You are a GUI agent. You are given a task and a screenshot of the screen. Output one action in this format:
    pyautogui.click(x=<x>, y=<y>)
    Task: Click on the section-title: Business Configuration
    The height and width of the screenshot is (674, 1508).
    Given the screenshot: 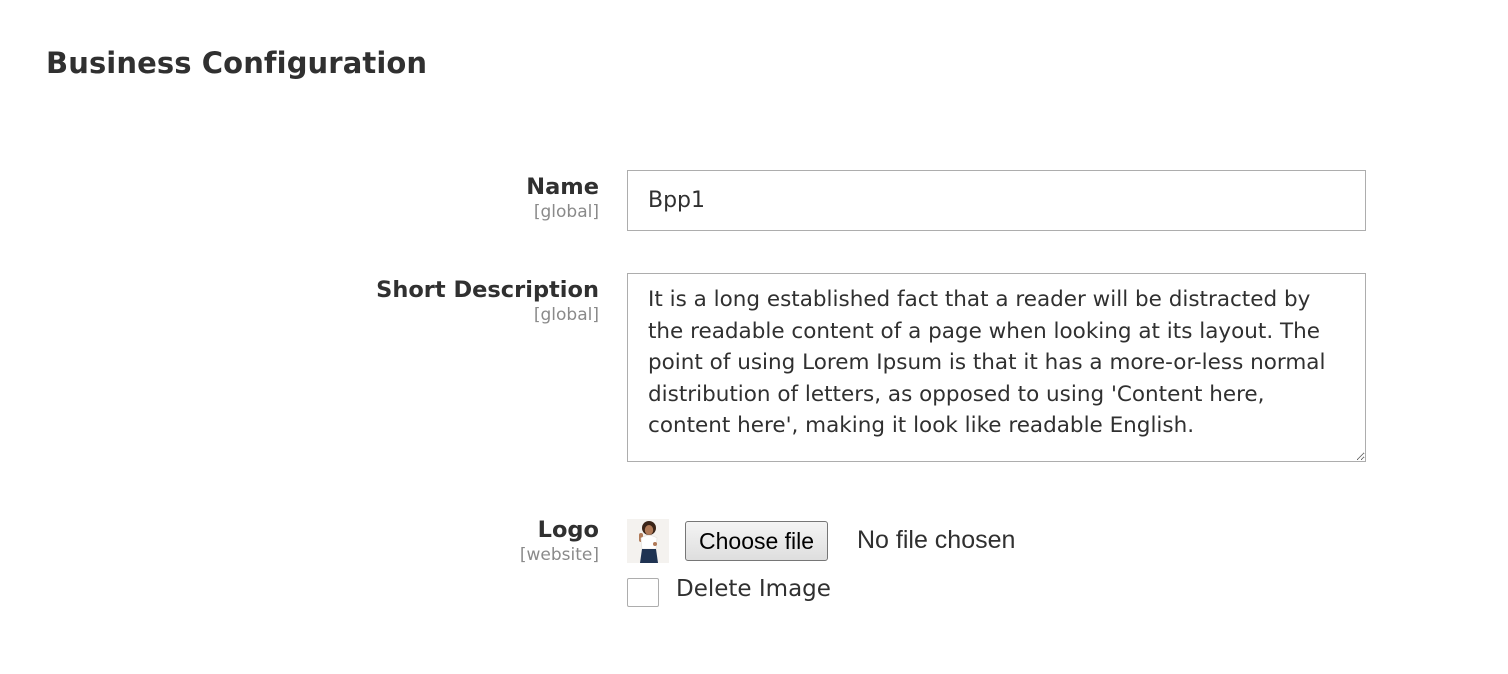 What is the action you would take?
    pyautogui.click(x=237, y=63)
    